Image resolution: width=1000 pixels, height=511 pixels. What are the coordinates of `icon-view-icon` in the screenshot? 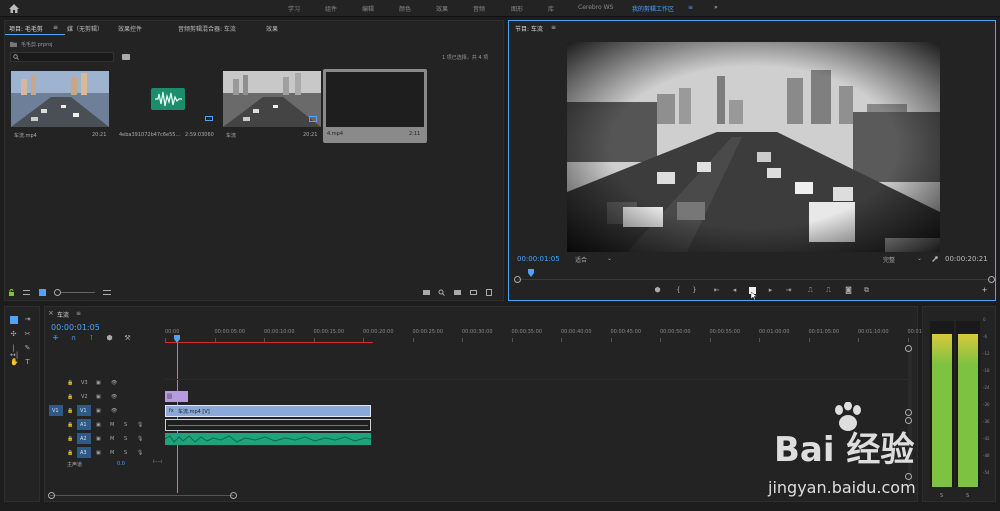 It's located at (42, 292).